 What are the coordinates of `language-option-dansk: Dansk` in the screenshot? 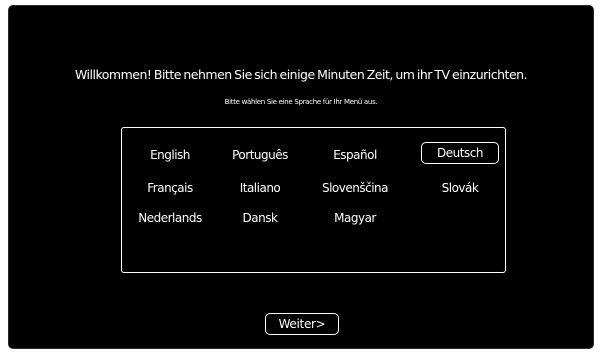 It's located at (260, 218).